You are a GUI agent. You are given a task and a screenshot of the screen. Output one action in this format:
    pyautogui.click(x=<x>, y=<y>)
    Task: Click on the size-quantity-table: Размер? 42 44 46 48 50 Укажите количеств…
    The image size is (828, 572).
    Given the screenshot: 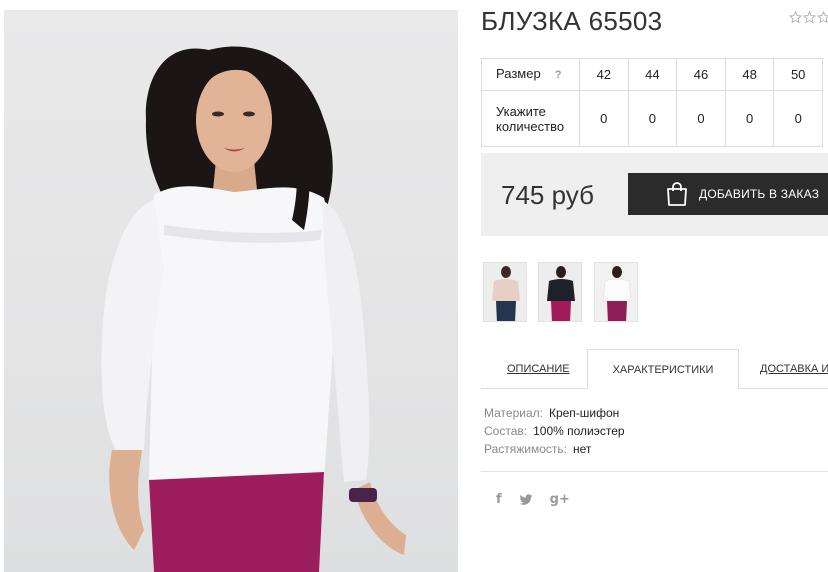 What is the action you would take?
    pyautogui.click(x=652, y=102)
    